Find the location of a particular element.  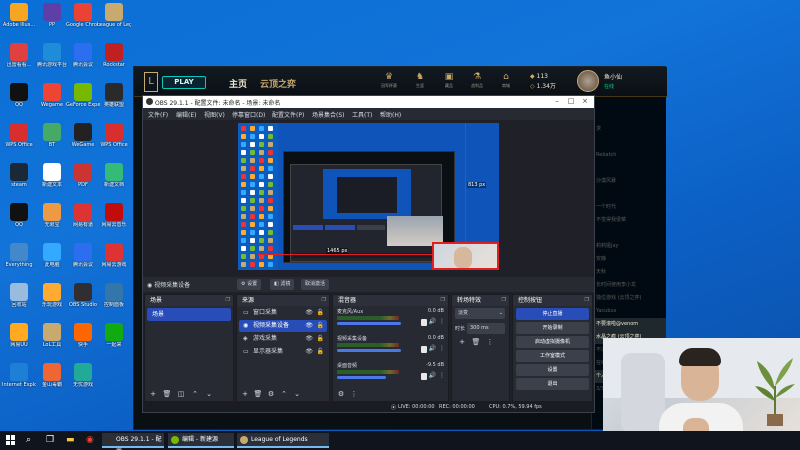

friend-row: 安静 is located at coordinates (629, 259).